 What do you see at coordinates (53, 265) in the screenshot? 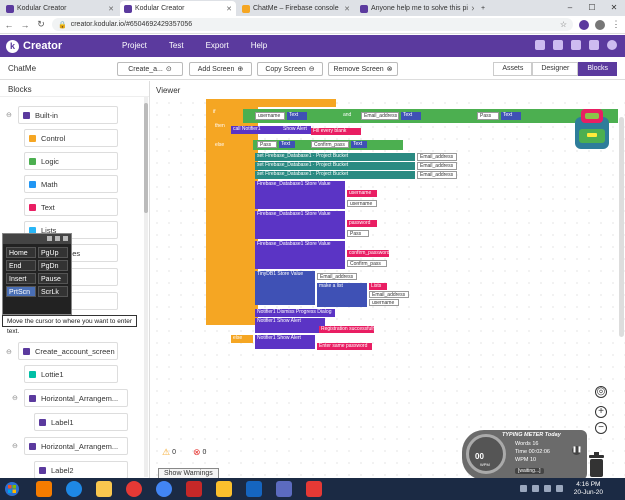
I see `key-pgdn: PgDn` at bounding box center [53, 265].